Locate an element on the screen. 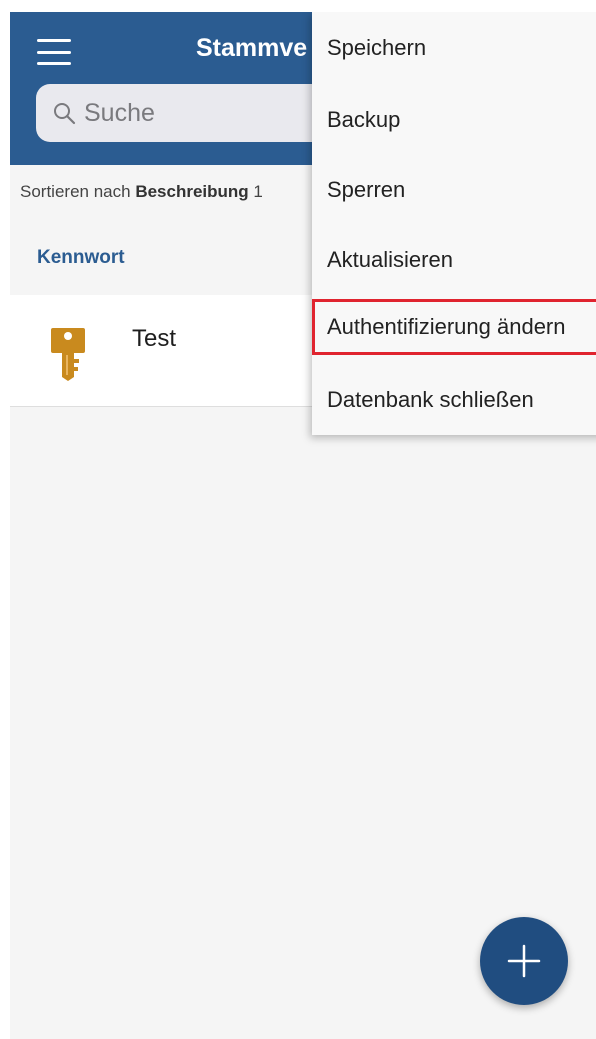 The width and height of the screenshot is (596, 1039). menu-item-backup: Backup is located at coordinates (454, 120).